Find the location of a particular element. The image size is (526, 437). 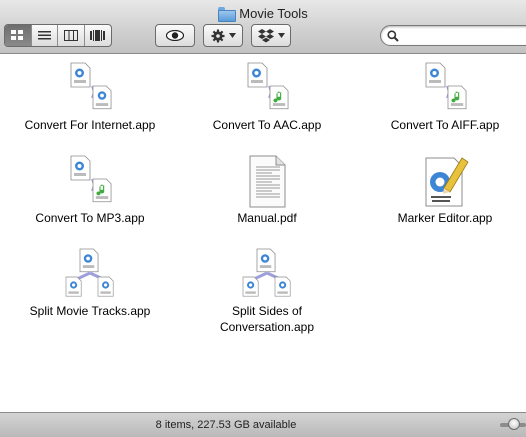

file-name: Convert To AAC.app is located at coordinates (267, 125).